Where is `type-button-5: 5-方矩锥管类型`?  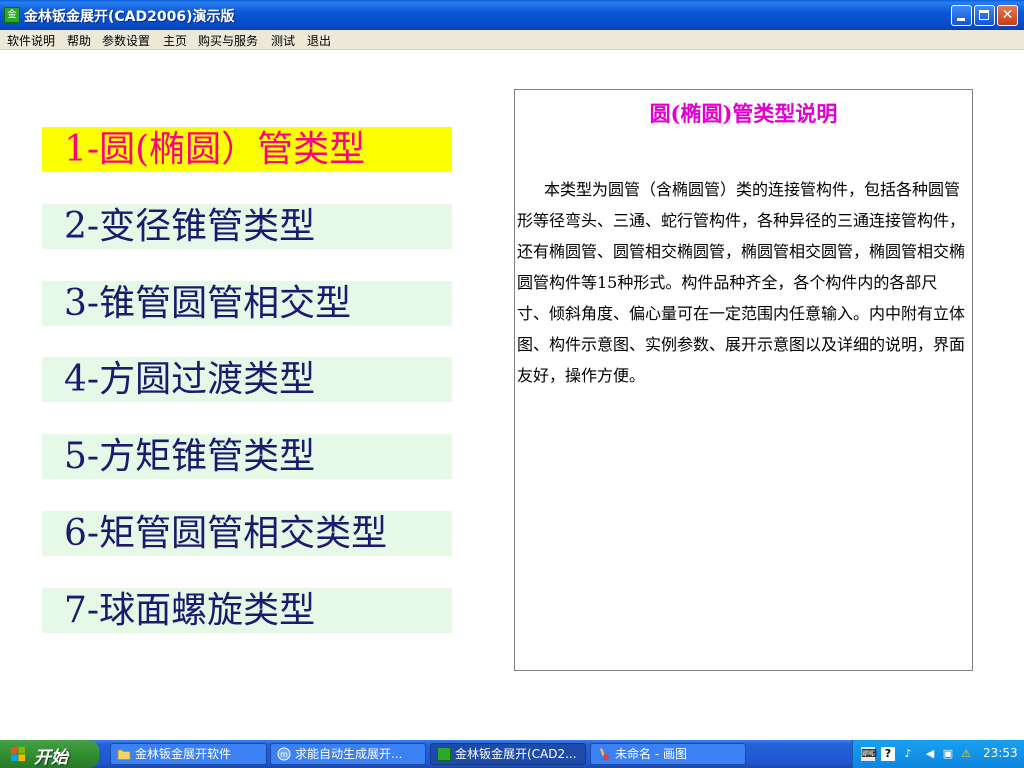
type-button-5: 5-方矩锥管类型 is located at coordinates (247, 456).